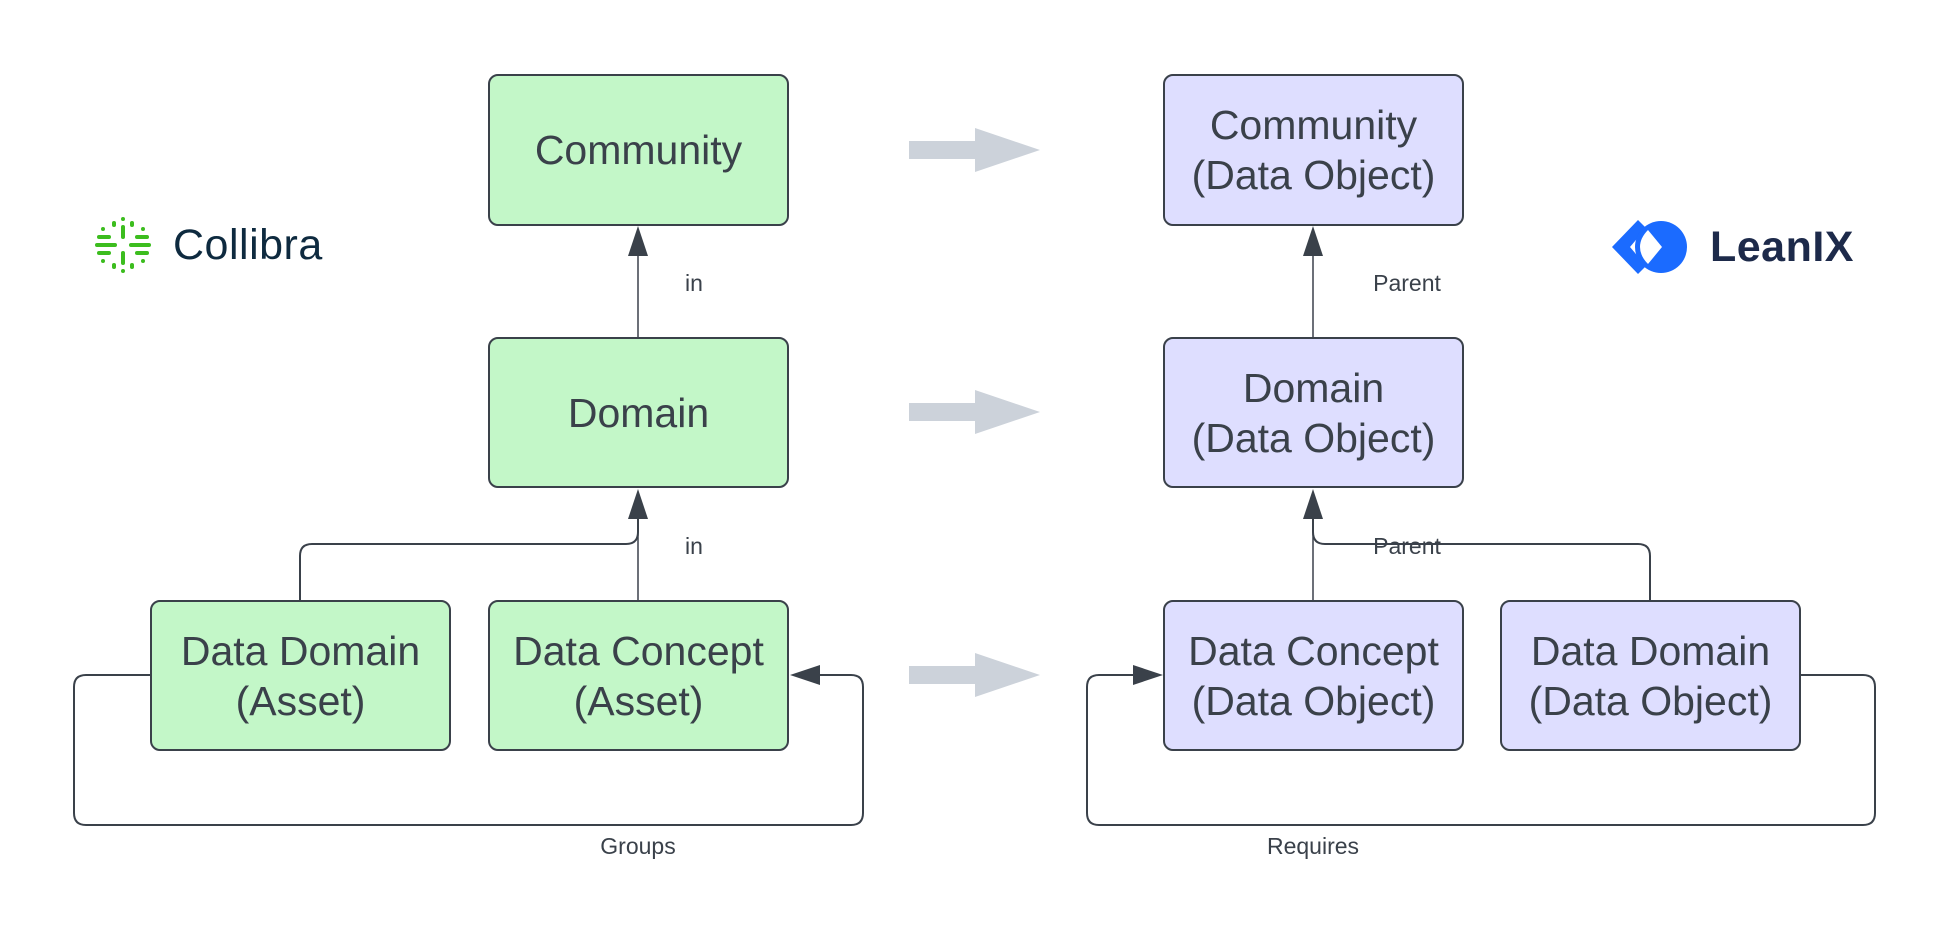 The image size is (1952, 938). I want to click on edge-label-requires: Requires, so click(1313, 846).